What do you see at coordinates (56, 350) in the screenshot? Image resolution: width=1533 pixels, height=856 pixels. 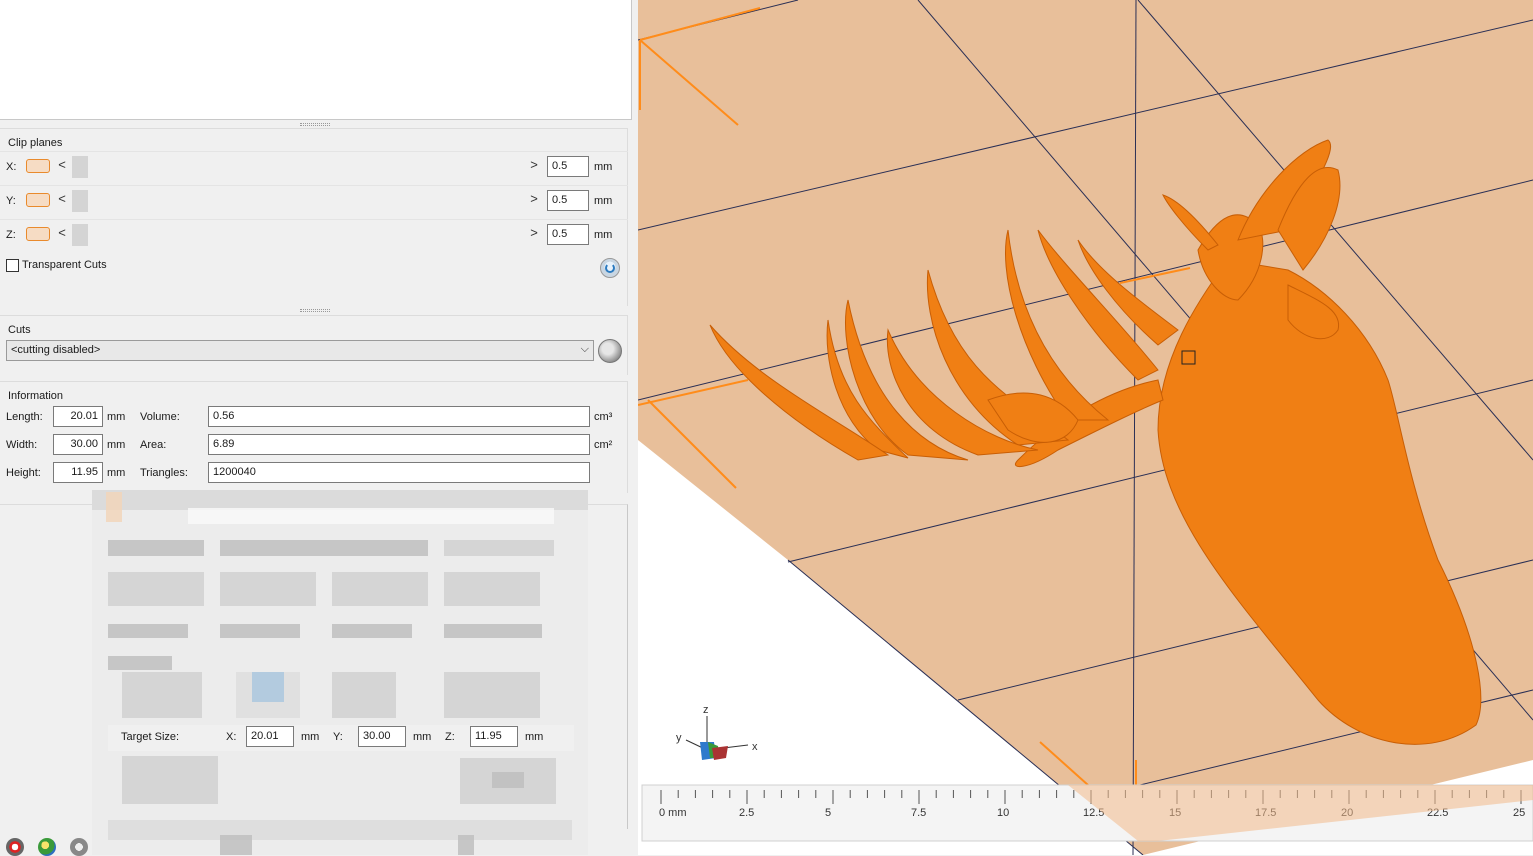 I see `cuts-select-value: <cutting disabled>` at bounding box center [56, 350].